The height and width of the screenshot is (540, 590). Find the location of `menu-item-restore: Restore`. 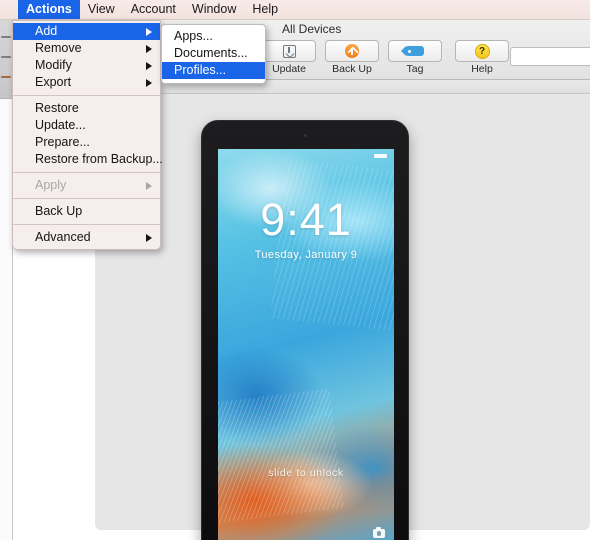

menu-item-restore: Restore is located at coordinates (86, 108).